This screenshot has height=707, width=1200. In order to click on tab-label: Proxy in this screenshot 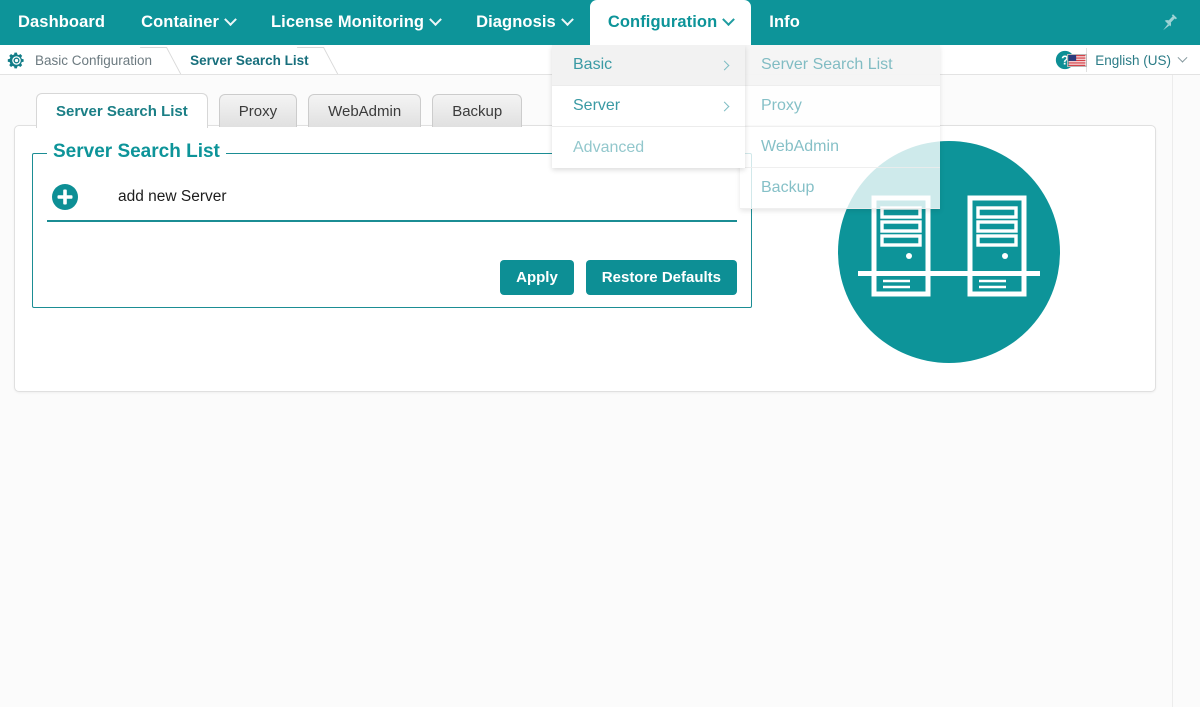, I will do `click(258, 111)`.